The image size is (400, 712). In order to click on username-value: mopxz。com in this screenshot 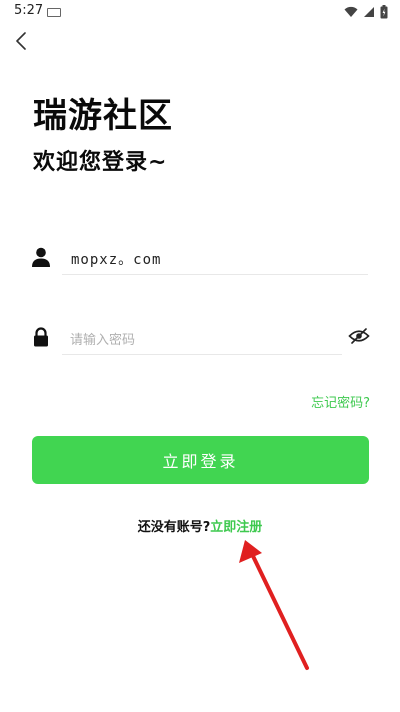, I will do `click(116, 260)`.